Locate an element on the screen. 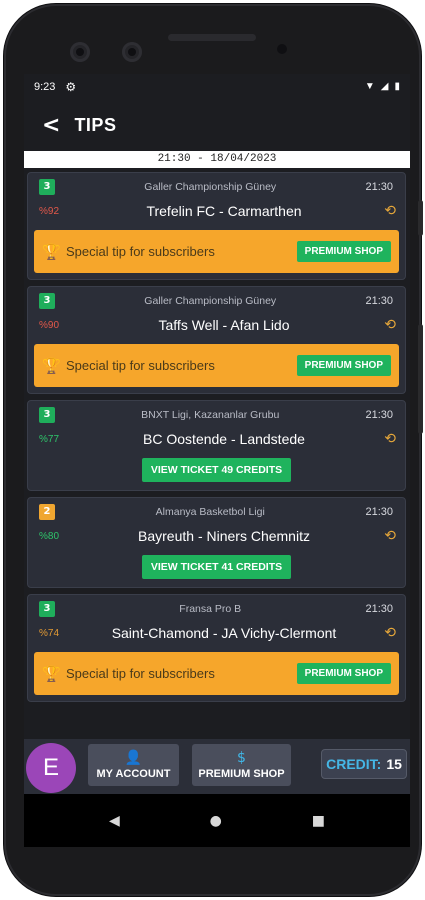  match-title: Taffs Well - Afan Lido is located at coordinates (224, 325).